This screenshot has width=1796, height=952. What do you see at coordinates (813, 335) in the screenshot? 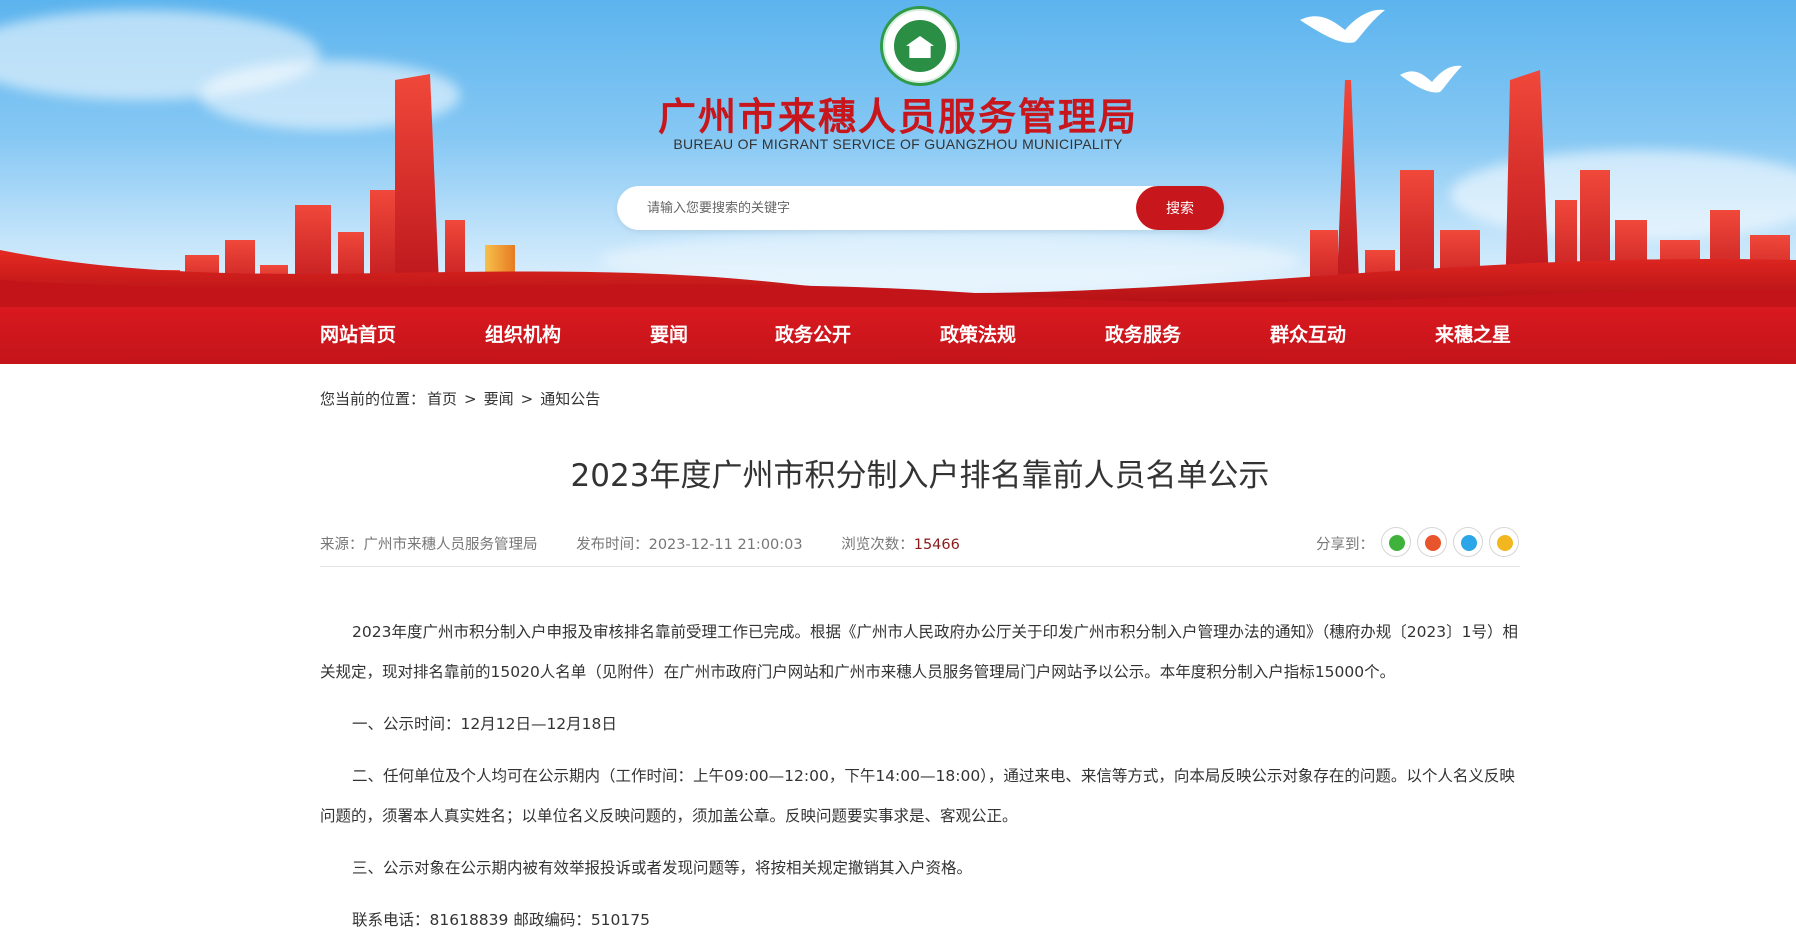
I see `nav-item-gov-affairs: 政务公开` at bounding box center [813, 335].